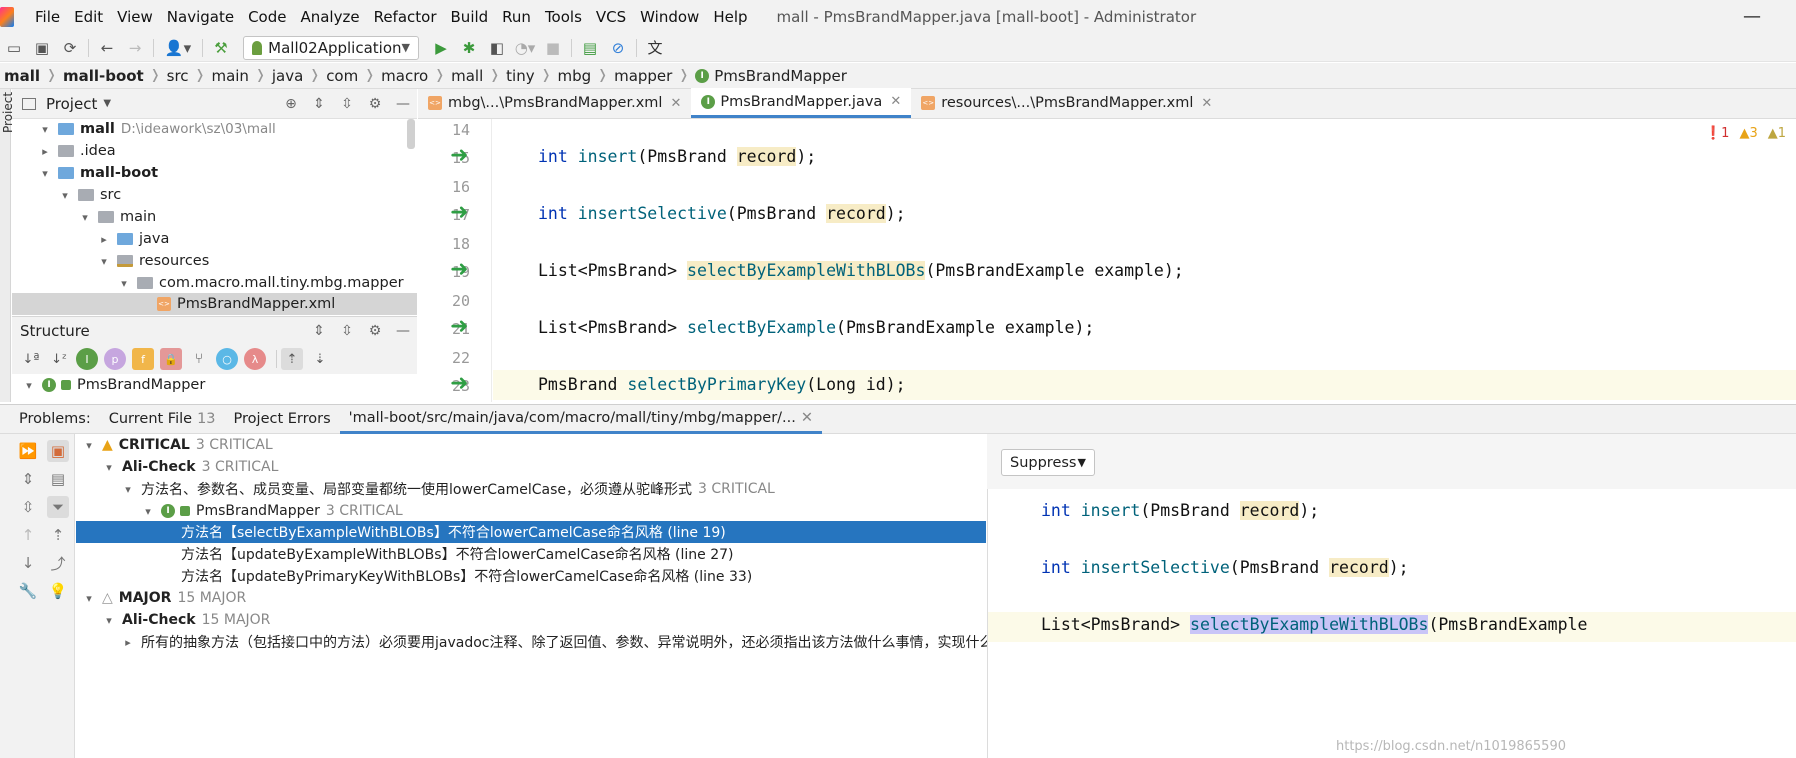  I want to click on crumb-mbg: mbg, so click(575, 76).